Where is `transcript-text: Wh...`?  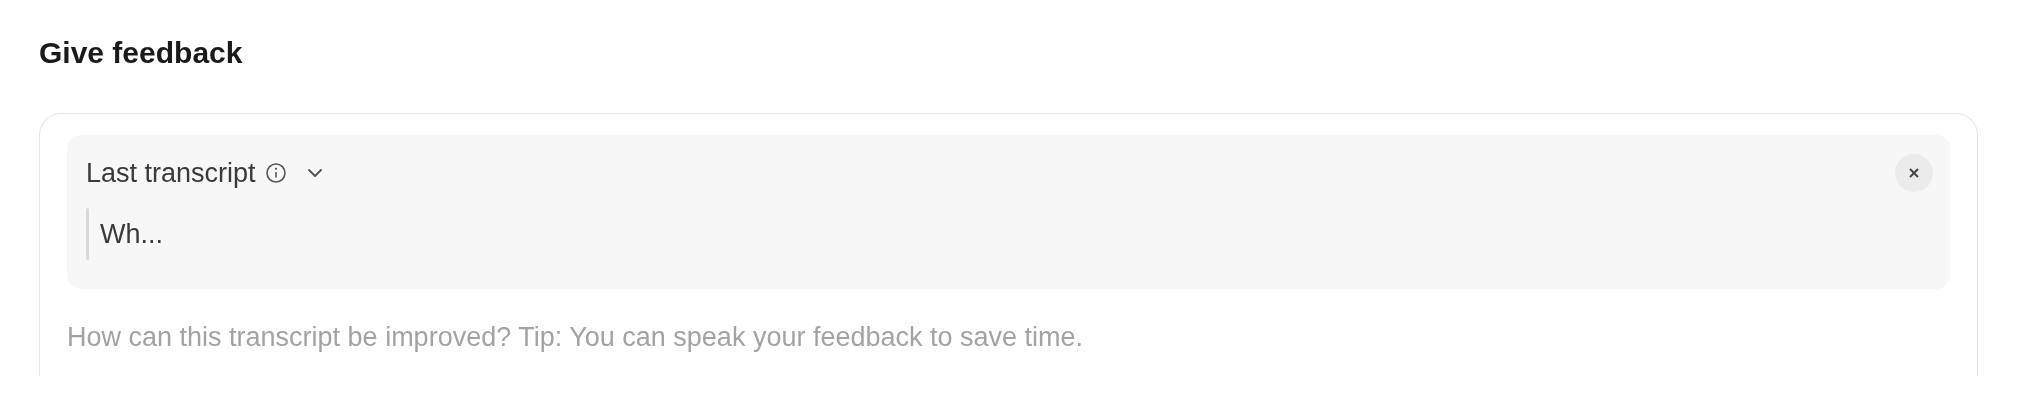 transcript-text: Wh... is located at coordinates (131, 234).